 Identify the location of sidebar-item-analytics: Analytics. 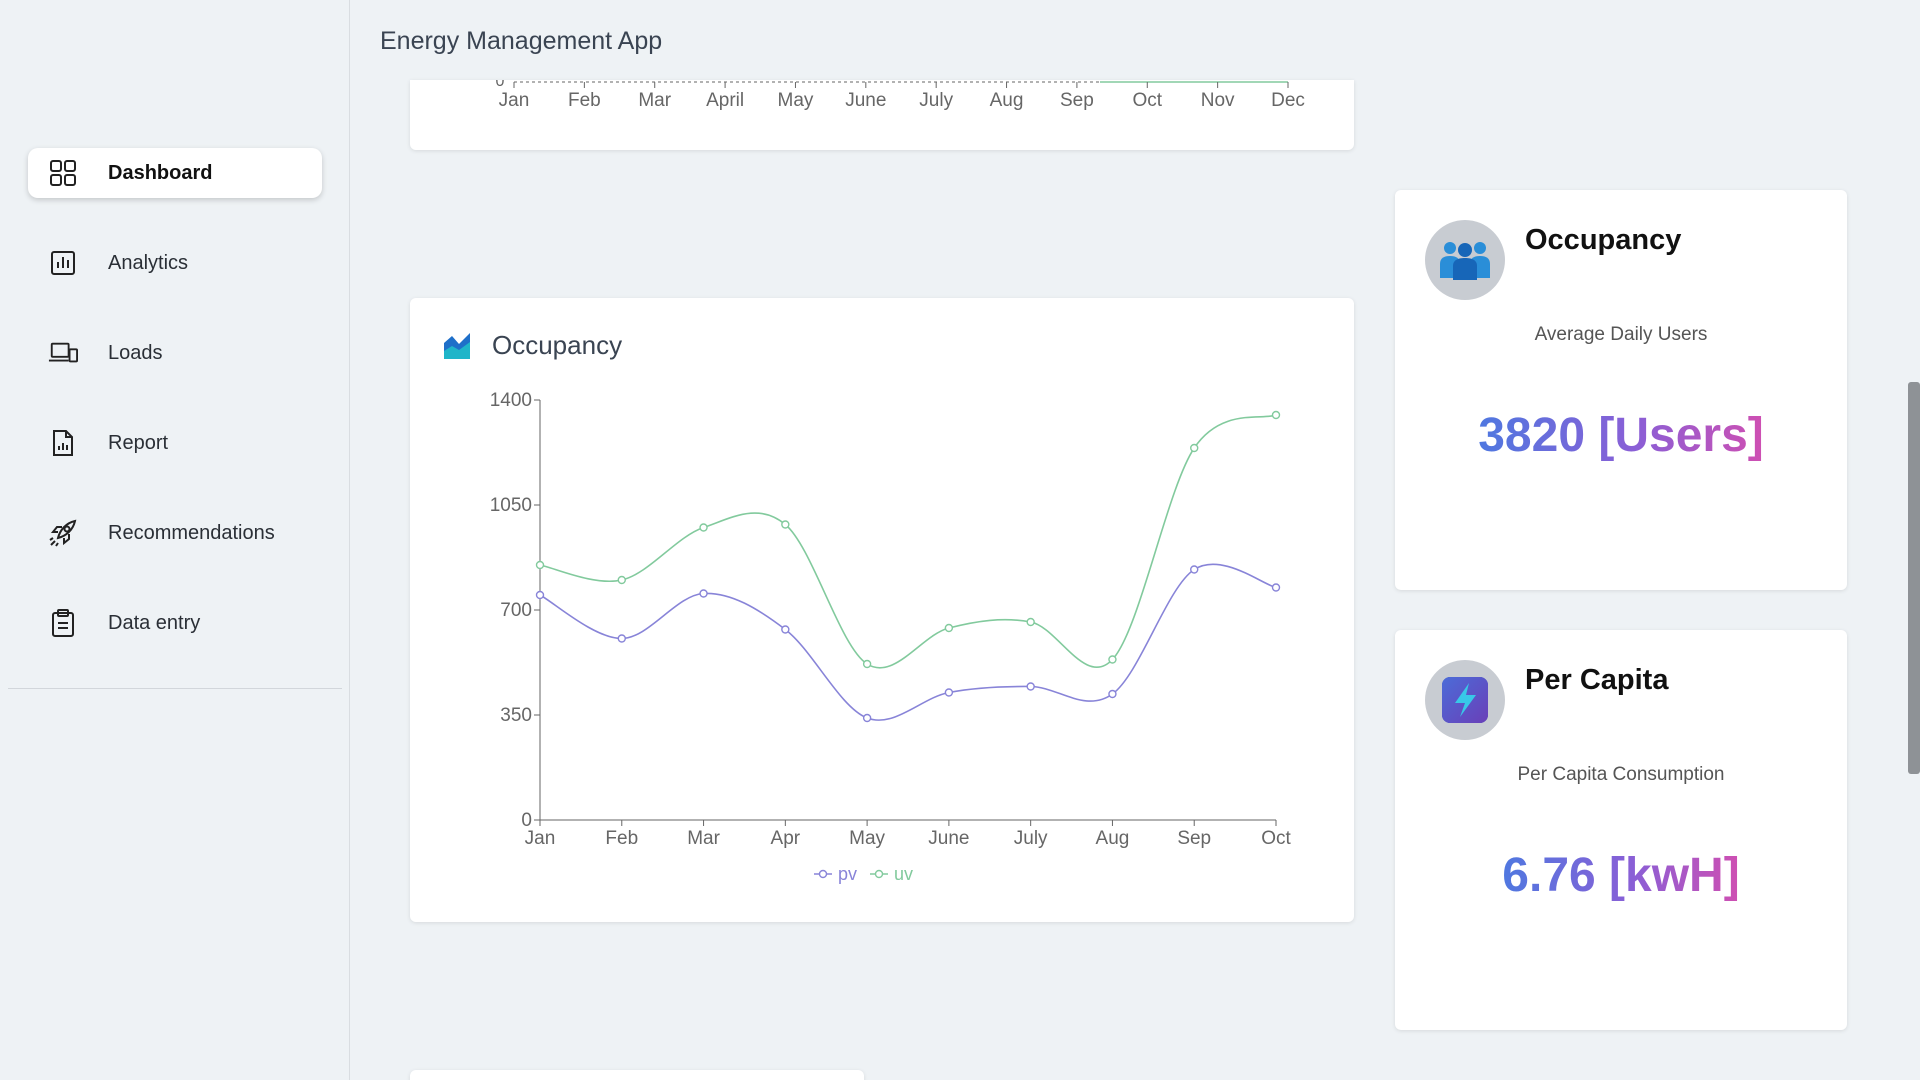
(175, 263).